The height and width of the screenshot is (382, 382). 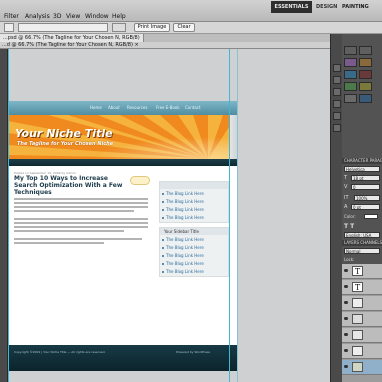 I want to click on adjustment-hue-icon, so click(x=365, y=74).